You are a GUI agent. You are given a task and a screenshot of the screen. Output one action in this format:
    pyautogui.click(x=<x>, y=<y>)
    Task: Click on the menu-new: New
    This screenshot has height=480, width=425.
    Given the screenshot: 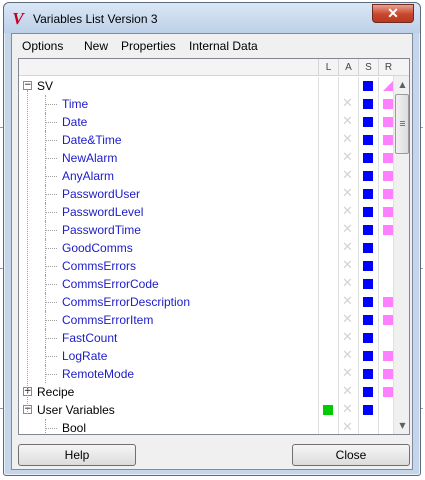 What is the action you would take?
    pyautogui.click(x=96, y=46)
    